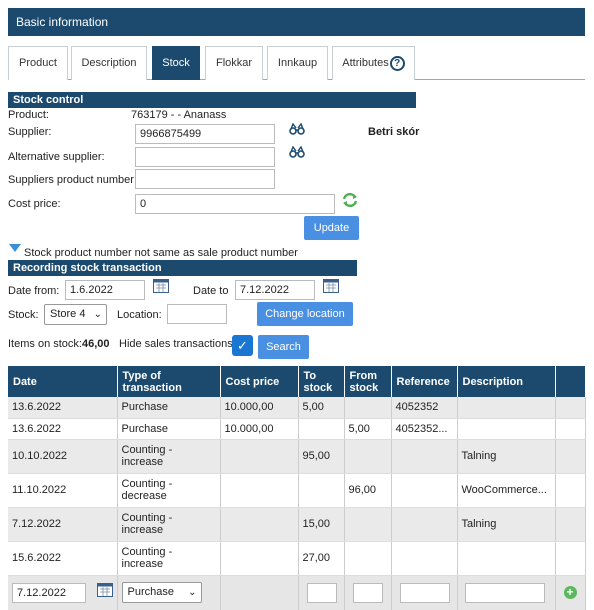 This screenshot has width=594, height=610. I want to click on new-description-cell, so click(506, 592).